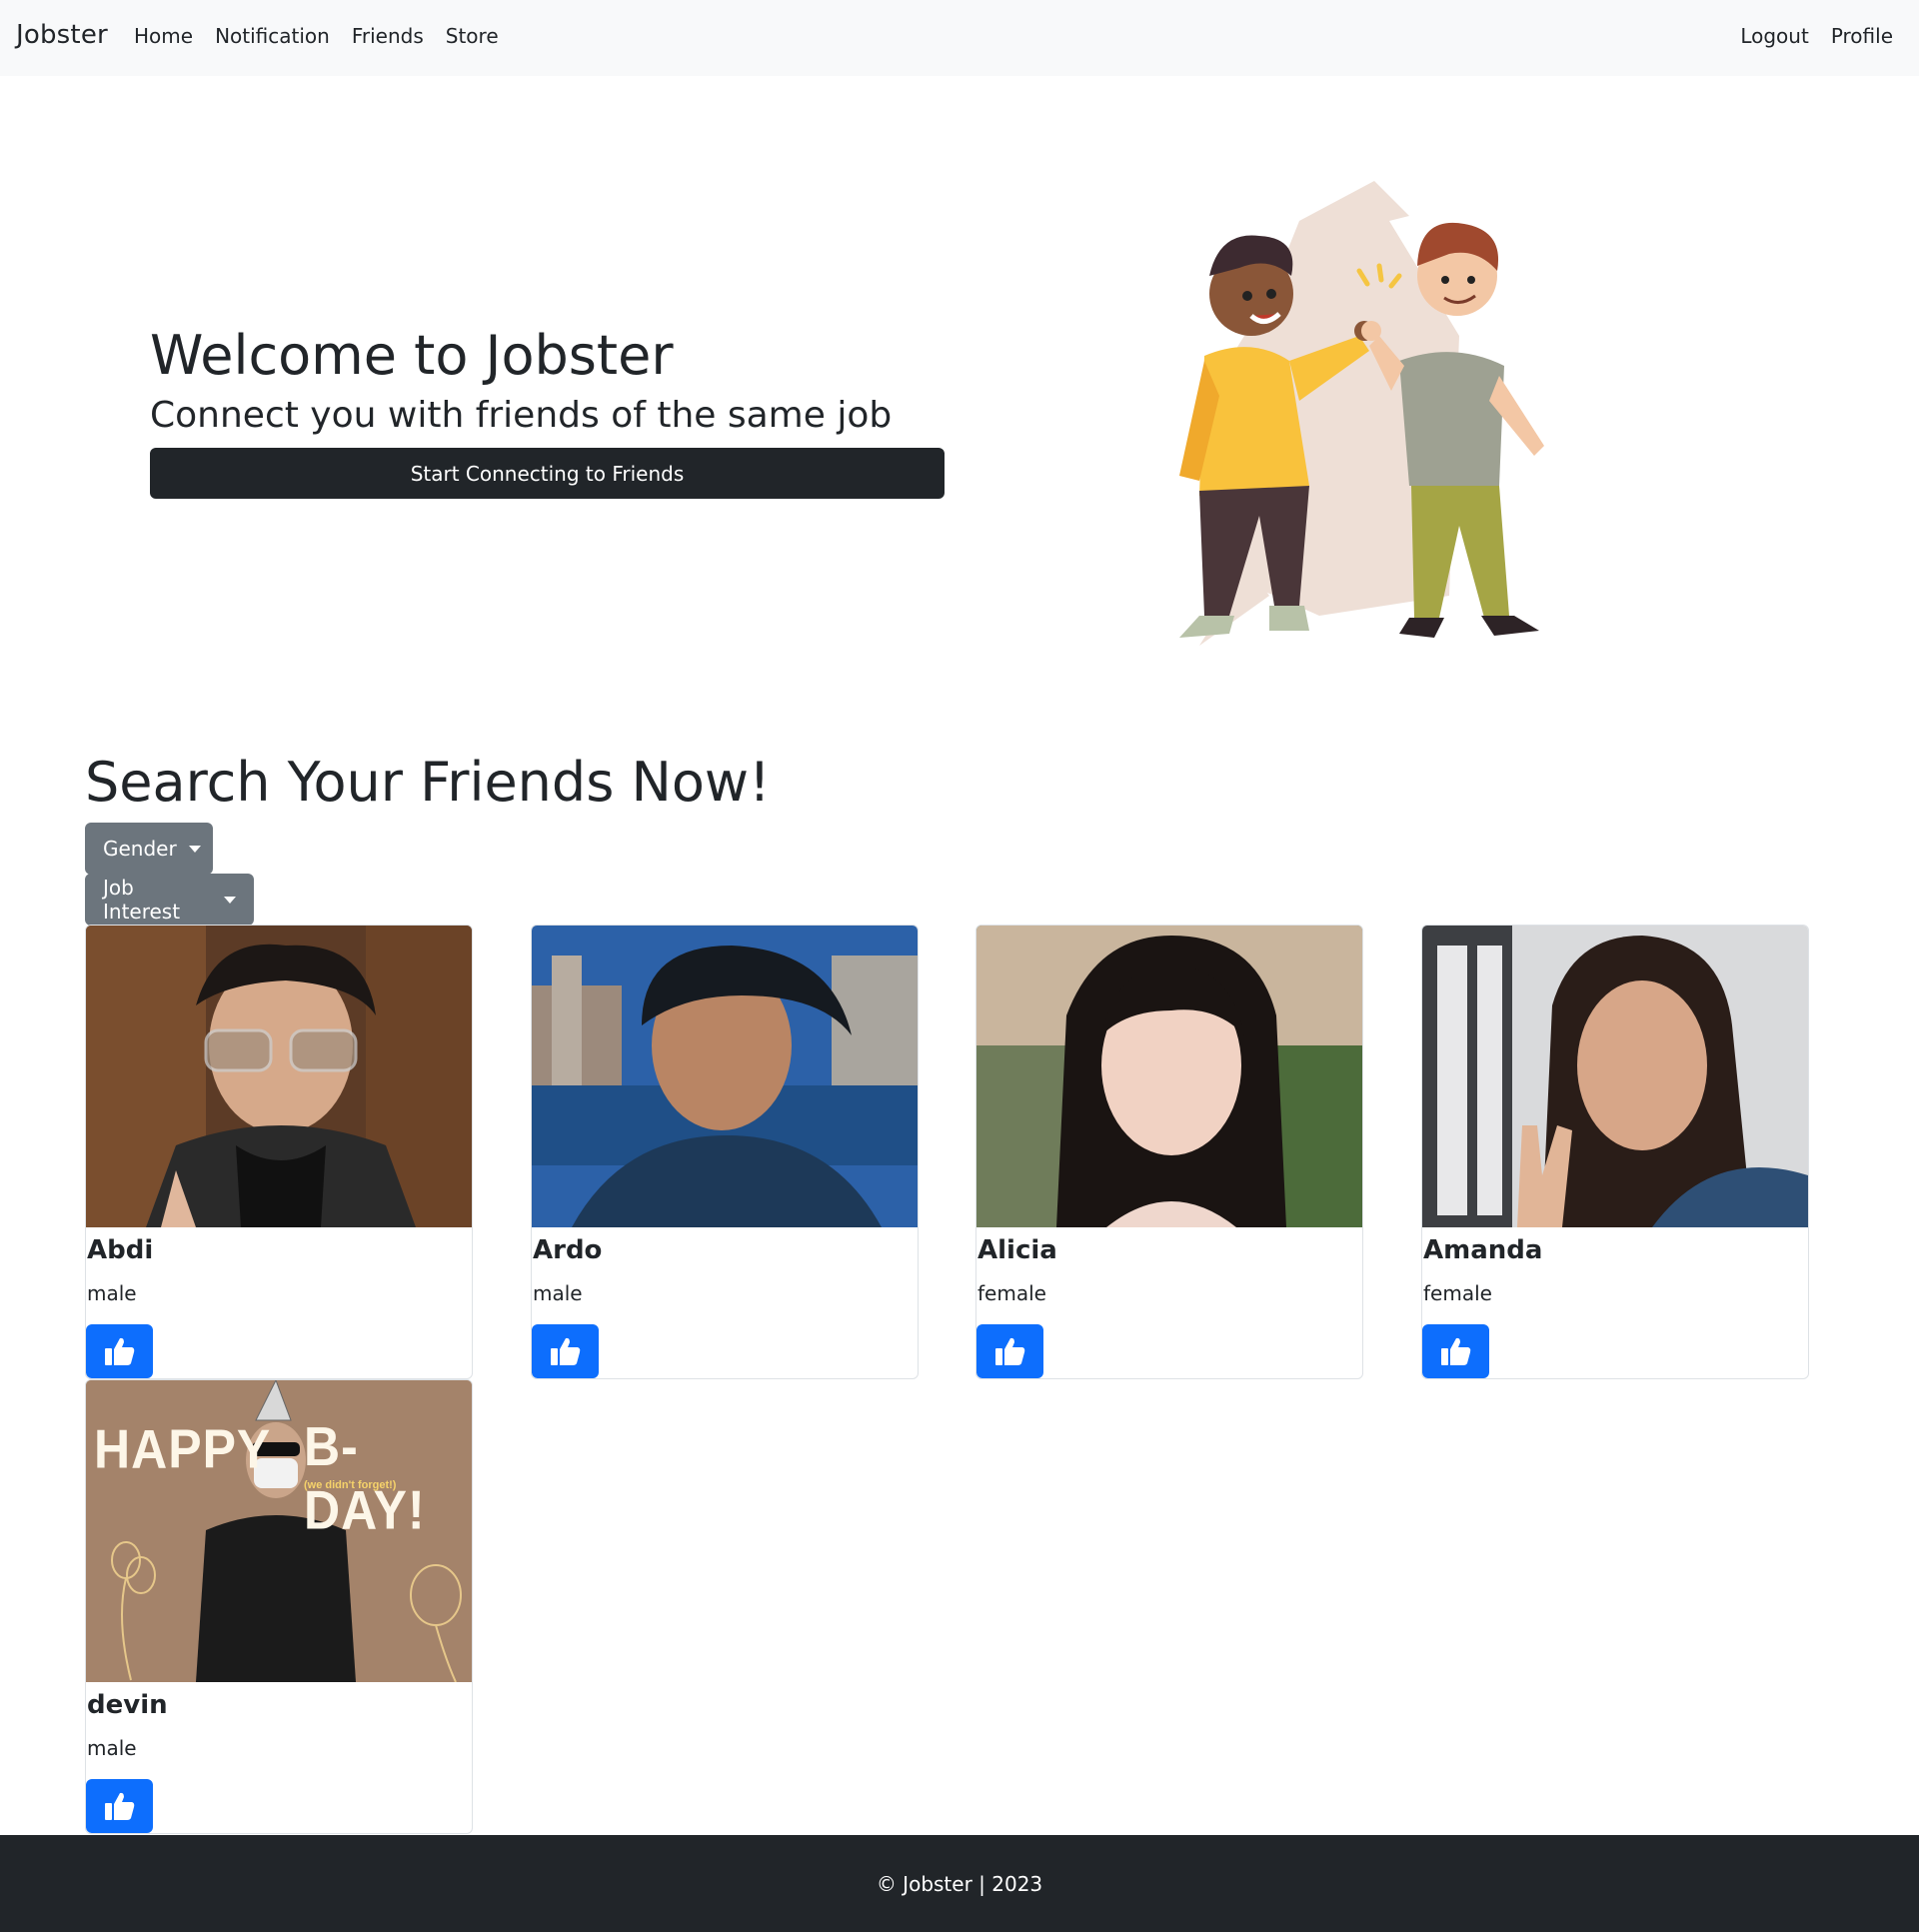 The height and width of the screenshot is (1932, 1919). Describe the element at coordinates (1169, 1076) in the screenshot. I see `photo-woman-bangs` at that location.